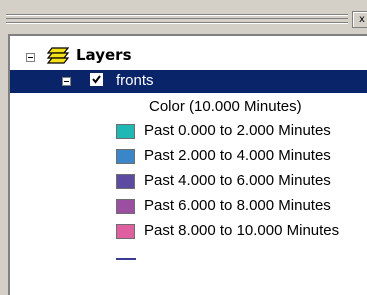  I want to click on check-icon, so click(96, 79).